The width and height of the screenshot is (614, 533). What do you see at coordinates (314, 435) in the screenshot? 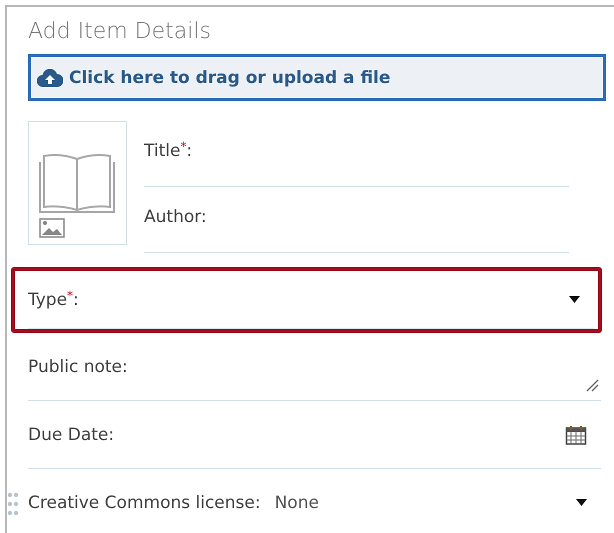
I see `date-field: Due Date:` at bounding box center [314, 435].